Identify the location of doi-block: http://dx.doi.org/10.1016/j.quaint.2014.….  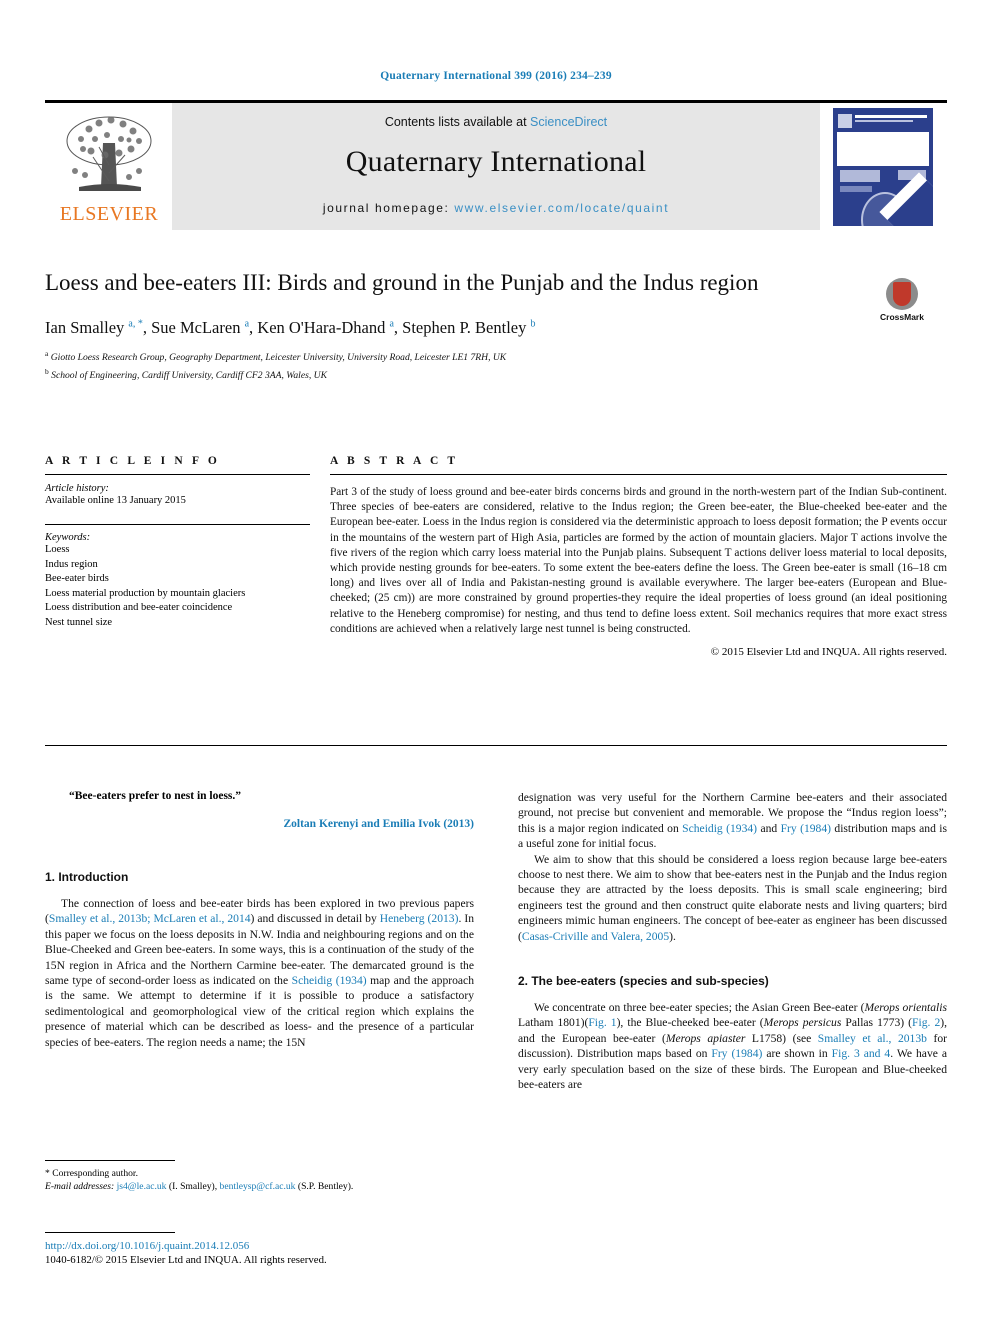
(295, 1249).